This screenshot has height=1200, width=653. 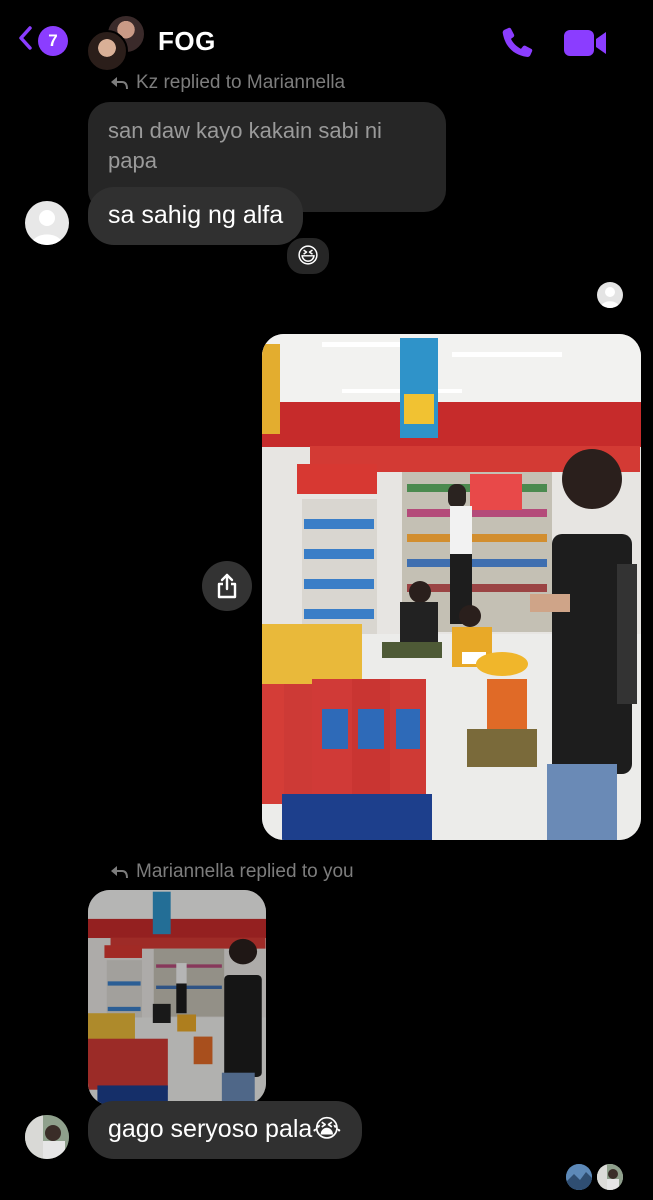 I want to click on quoted-message-text: san daw kayo kakain sabi ni papa, so click(x=245, y=145).